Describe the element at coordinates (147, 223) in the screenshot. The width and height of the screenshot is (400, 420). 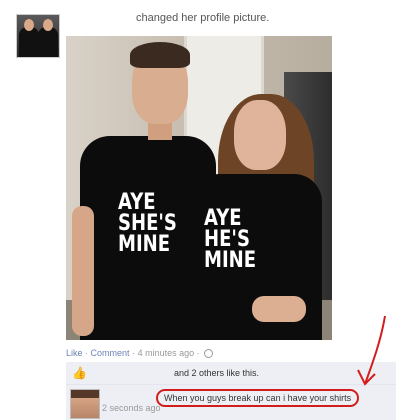
I see `boy-shirt-text: AYE SHE'S MINE` at that location.